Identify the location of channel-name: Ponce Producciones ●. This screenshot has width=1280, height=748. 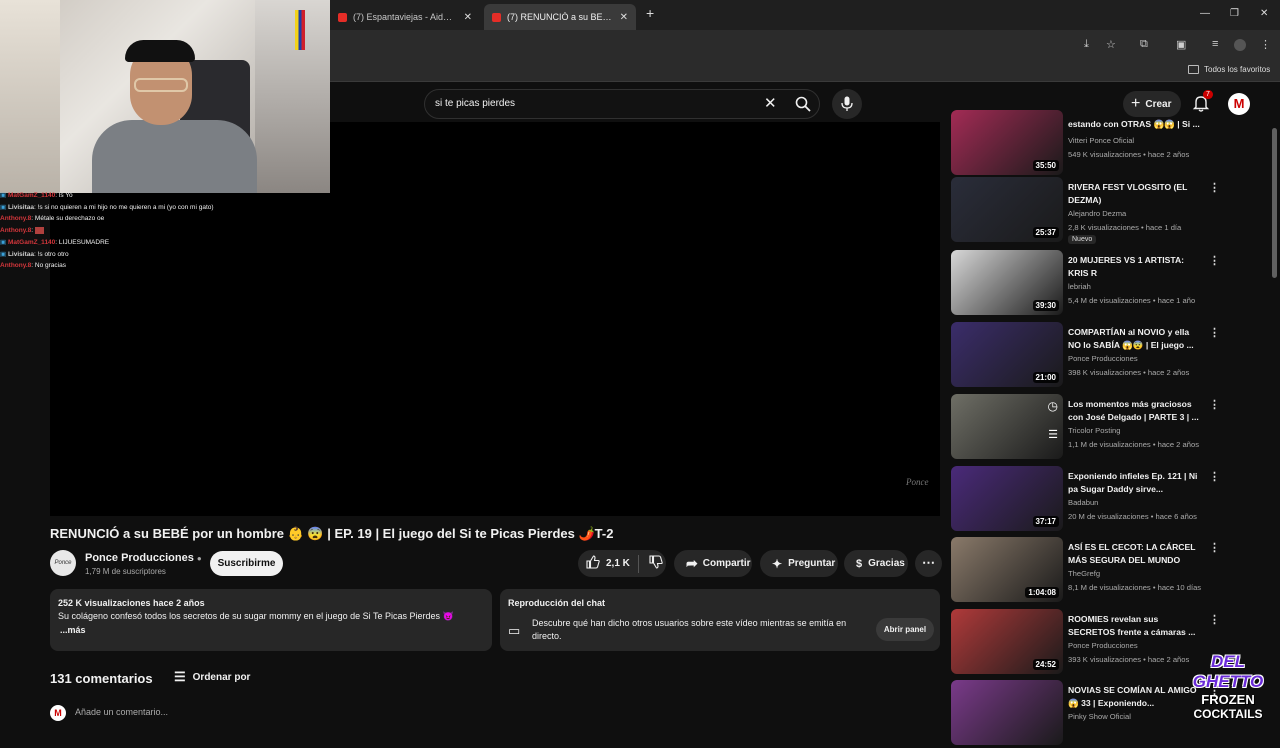
(143, 558).